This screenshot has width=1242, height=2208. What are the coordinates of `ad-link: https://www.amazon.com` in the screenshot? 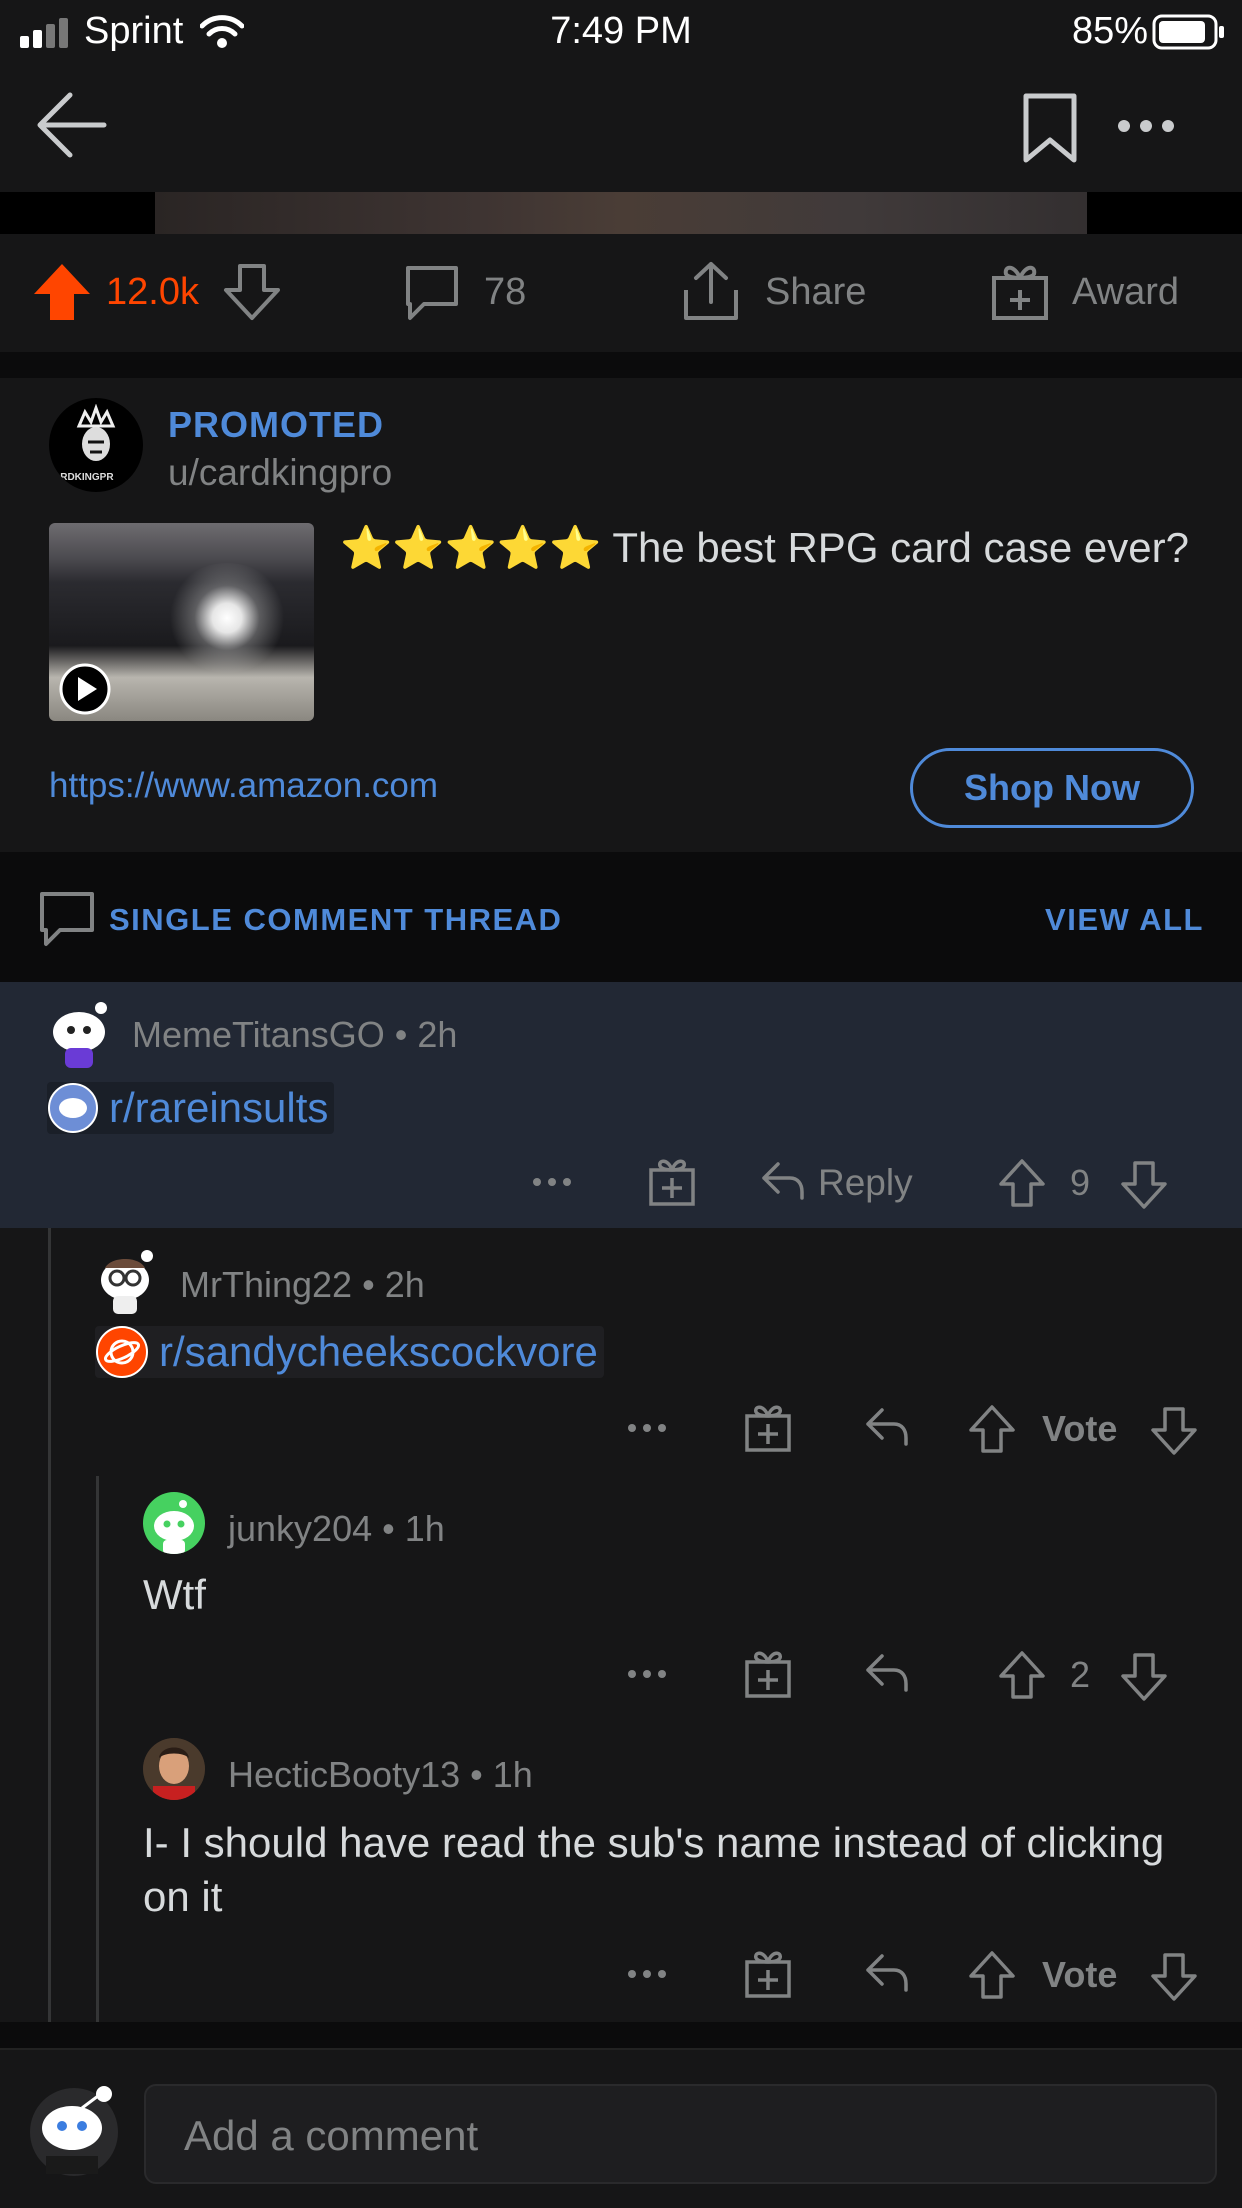 It's located at (243, 786).